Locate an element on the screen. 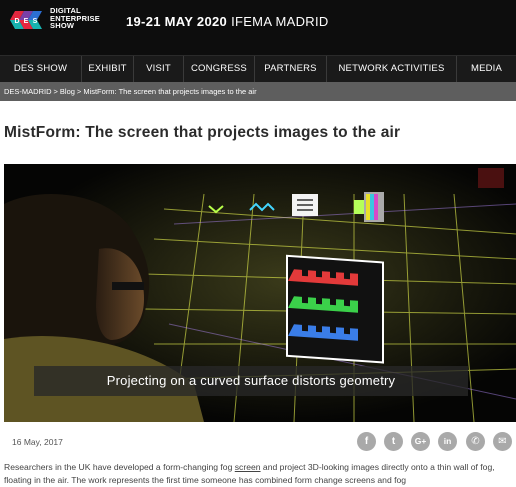 The image size is (516, 487). nav-item-visit: VISIT is located at coordinates (159, 69).